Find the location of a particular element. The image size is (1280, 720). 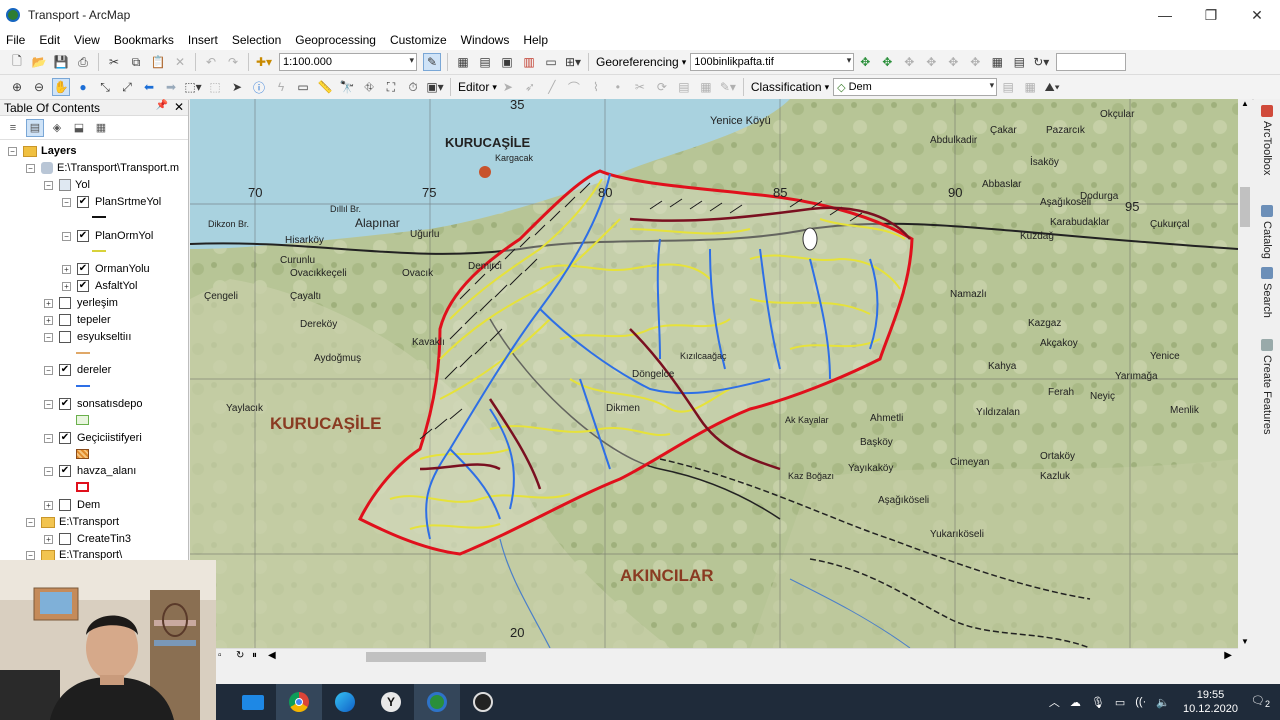

toc-layer-item: − ✔ PlanSrtmeYol is located at coordinates (111, 202).